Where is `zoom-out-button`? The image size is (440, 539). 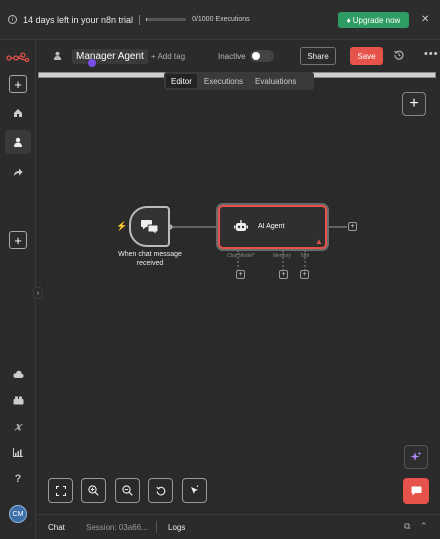 zoom-out-button is located at coordinates (127, 490).